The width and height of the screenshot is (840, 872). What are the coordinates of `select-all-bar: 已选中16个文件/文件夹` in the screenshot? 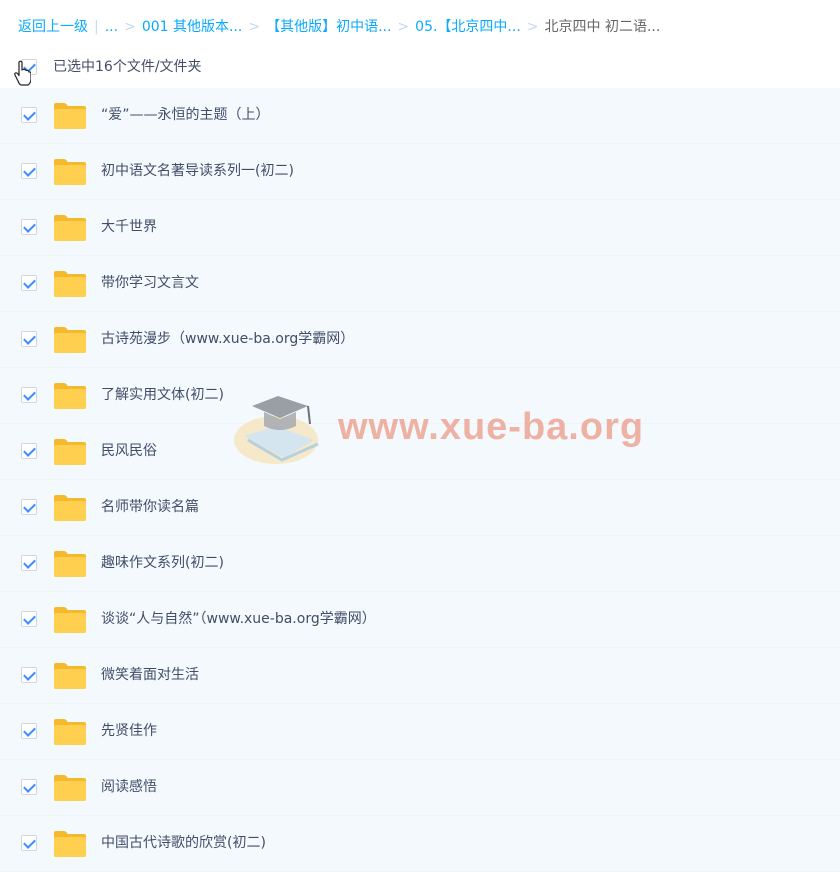 It's located at (420, 67).